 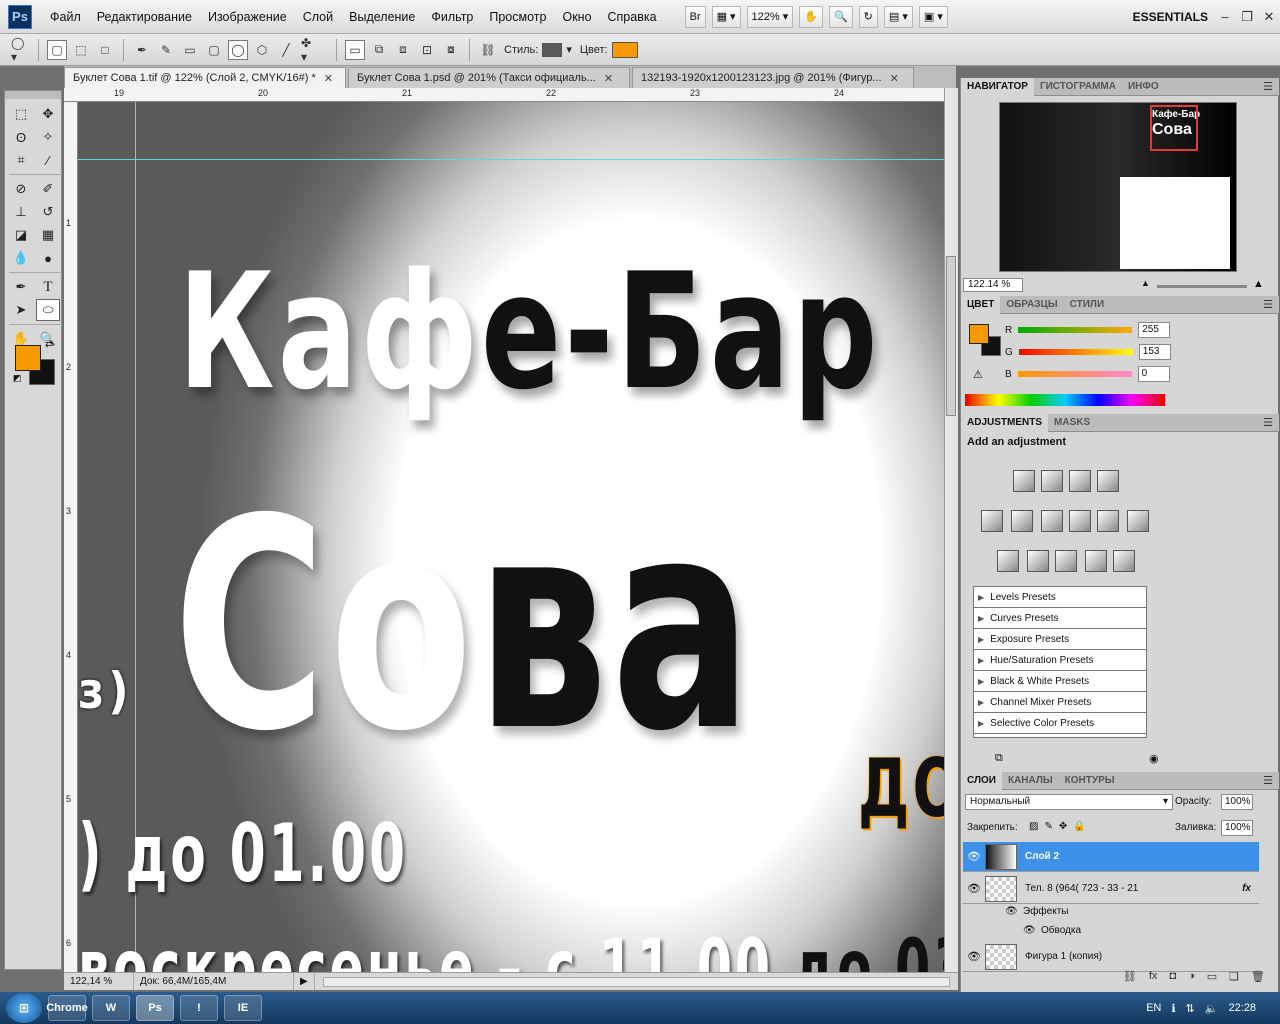 What do you see at coordinates (1060, 597) in the screenshot?
I see `preset-item: ▶ Levels Presets` at bounding box center [1060, 597].